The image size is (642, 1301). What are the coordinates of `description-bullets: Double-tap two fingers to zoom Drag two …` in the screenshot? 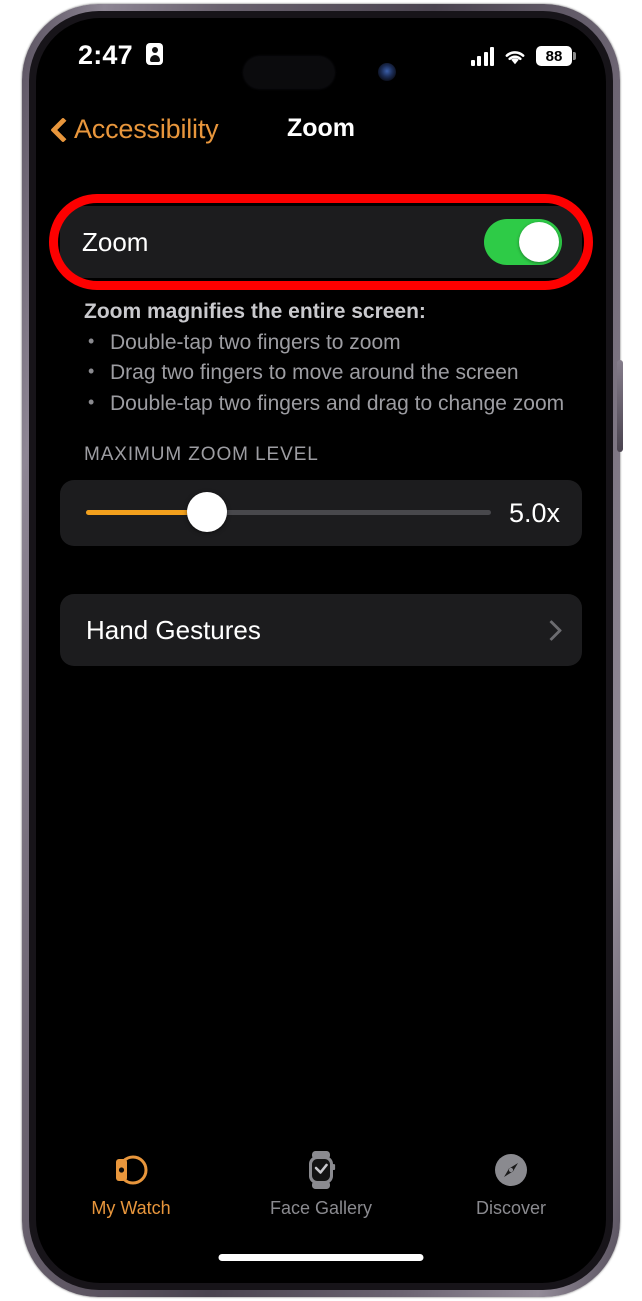 It's located at (339, 373).